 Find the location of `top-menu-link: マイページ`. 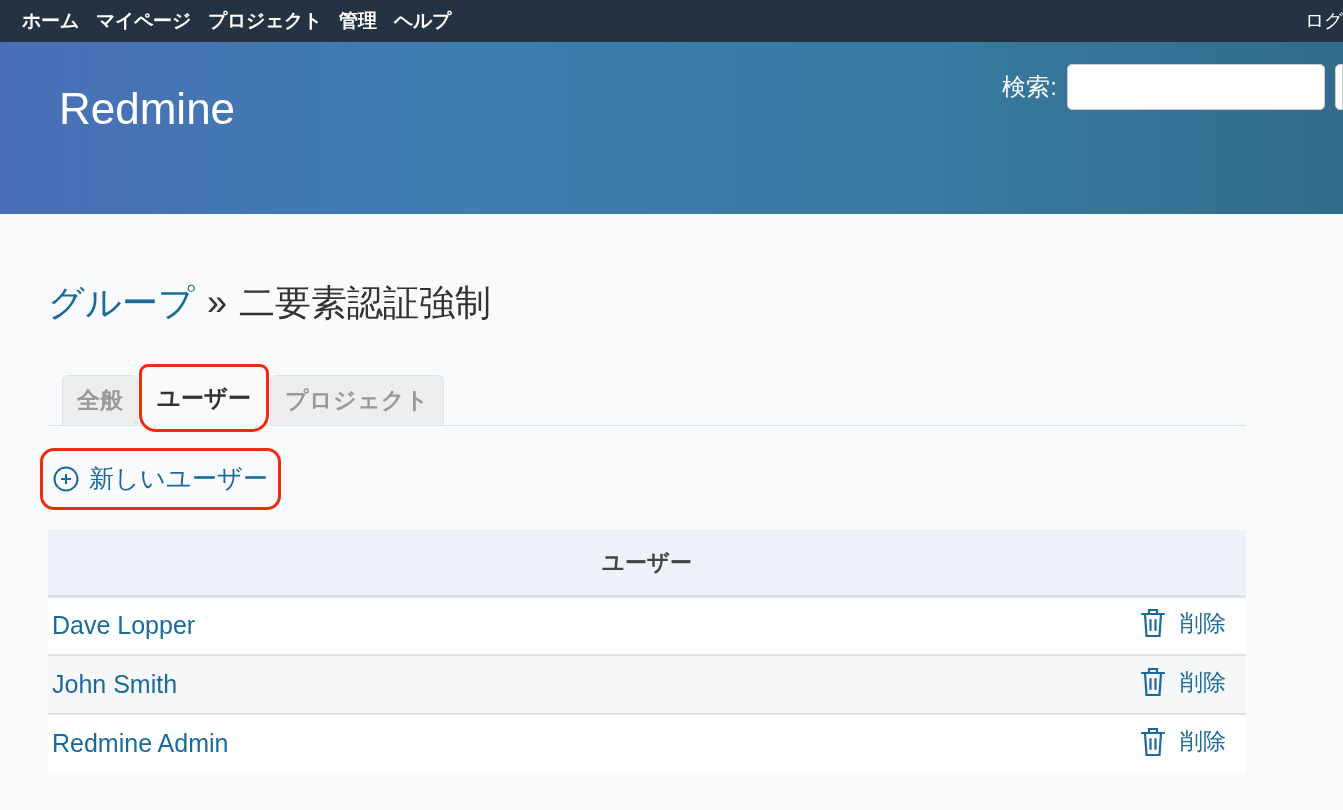

top-menu-link: マイページ is located at coordinates (143, 21).